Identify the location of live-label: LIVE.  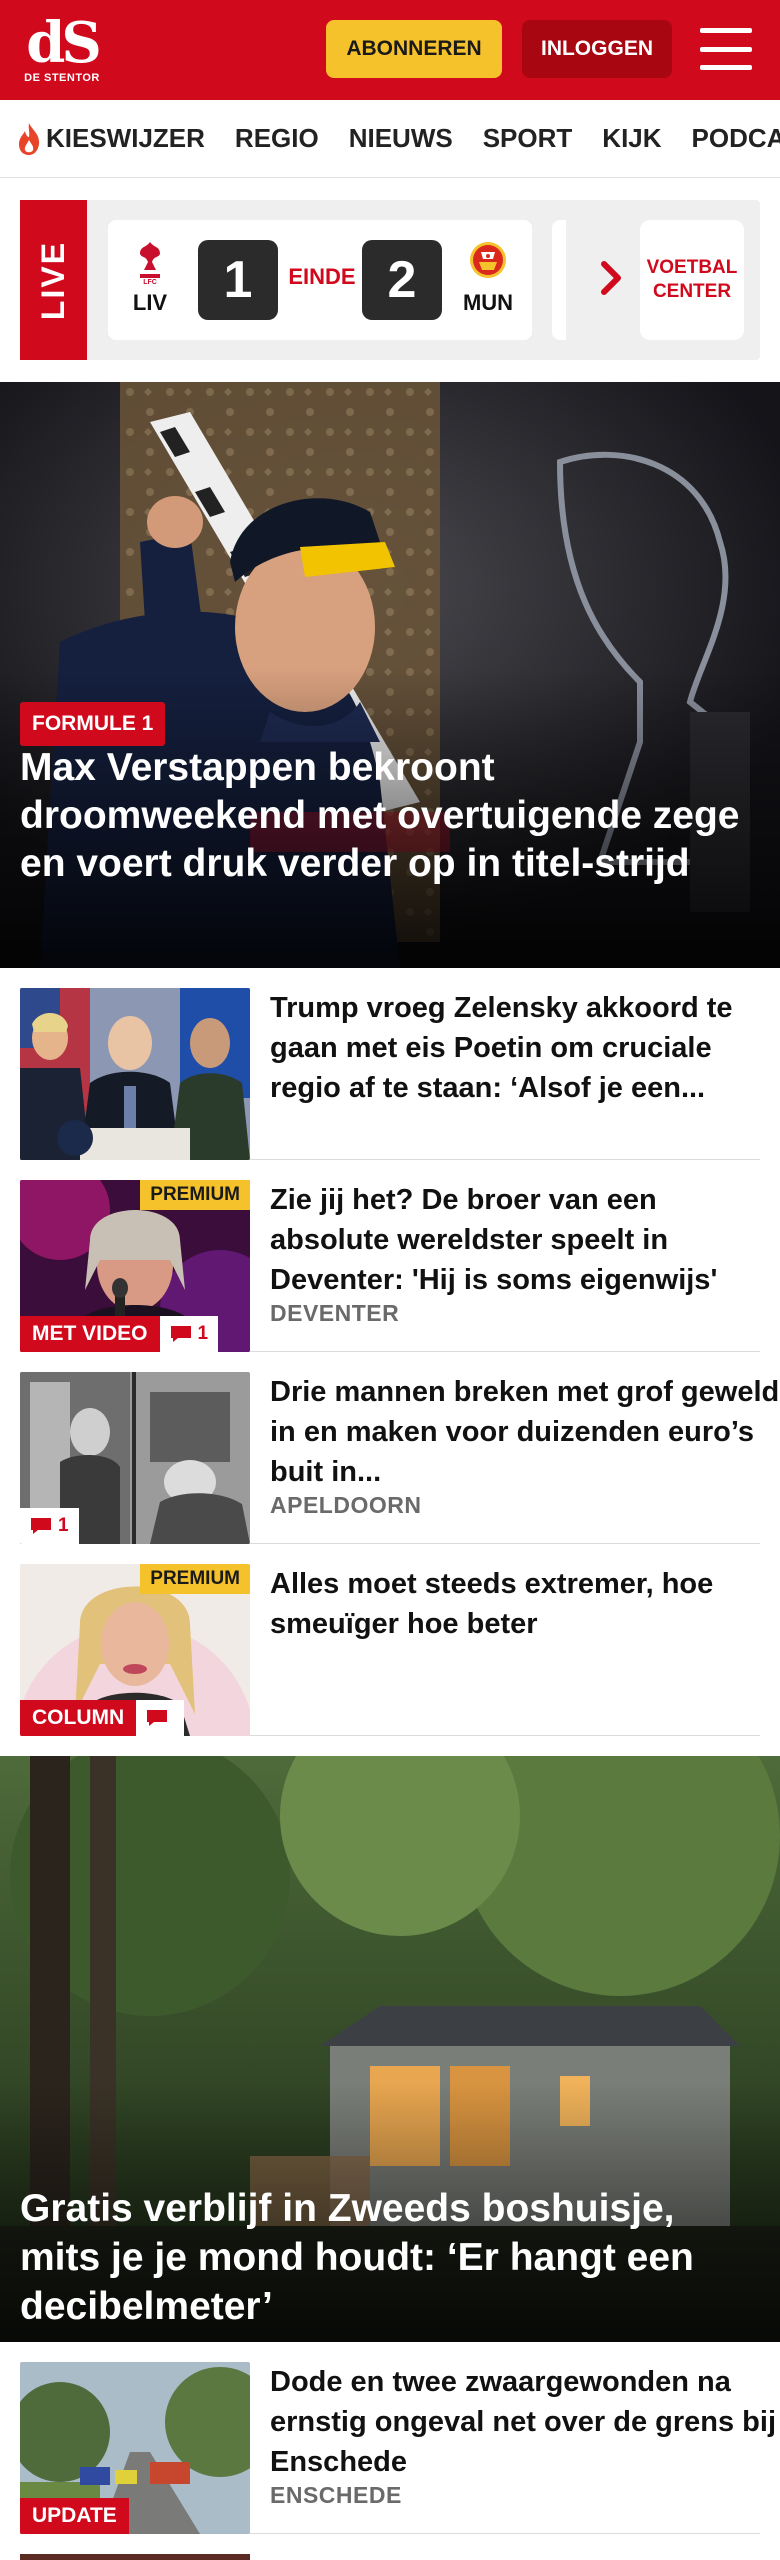
(53, 280).